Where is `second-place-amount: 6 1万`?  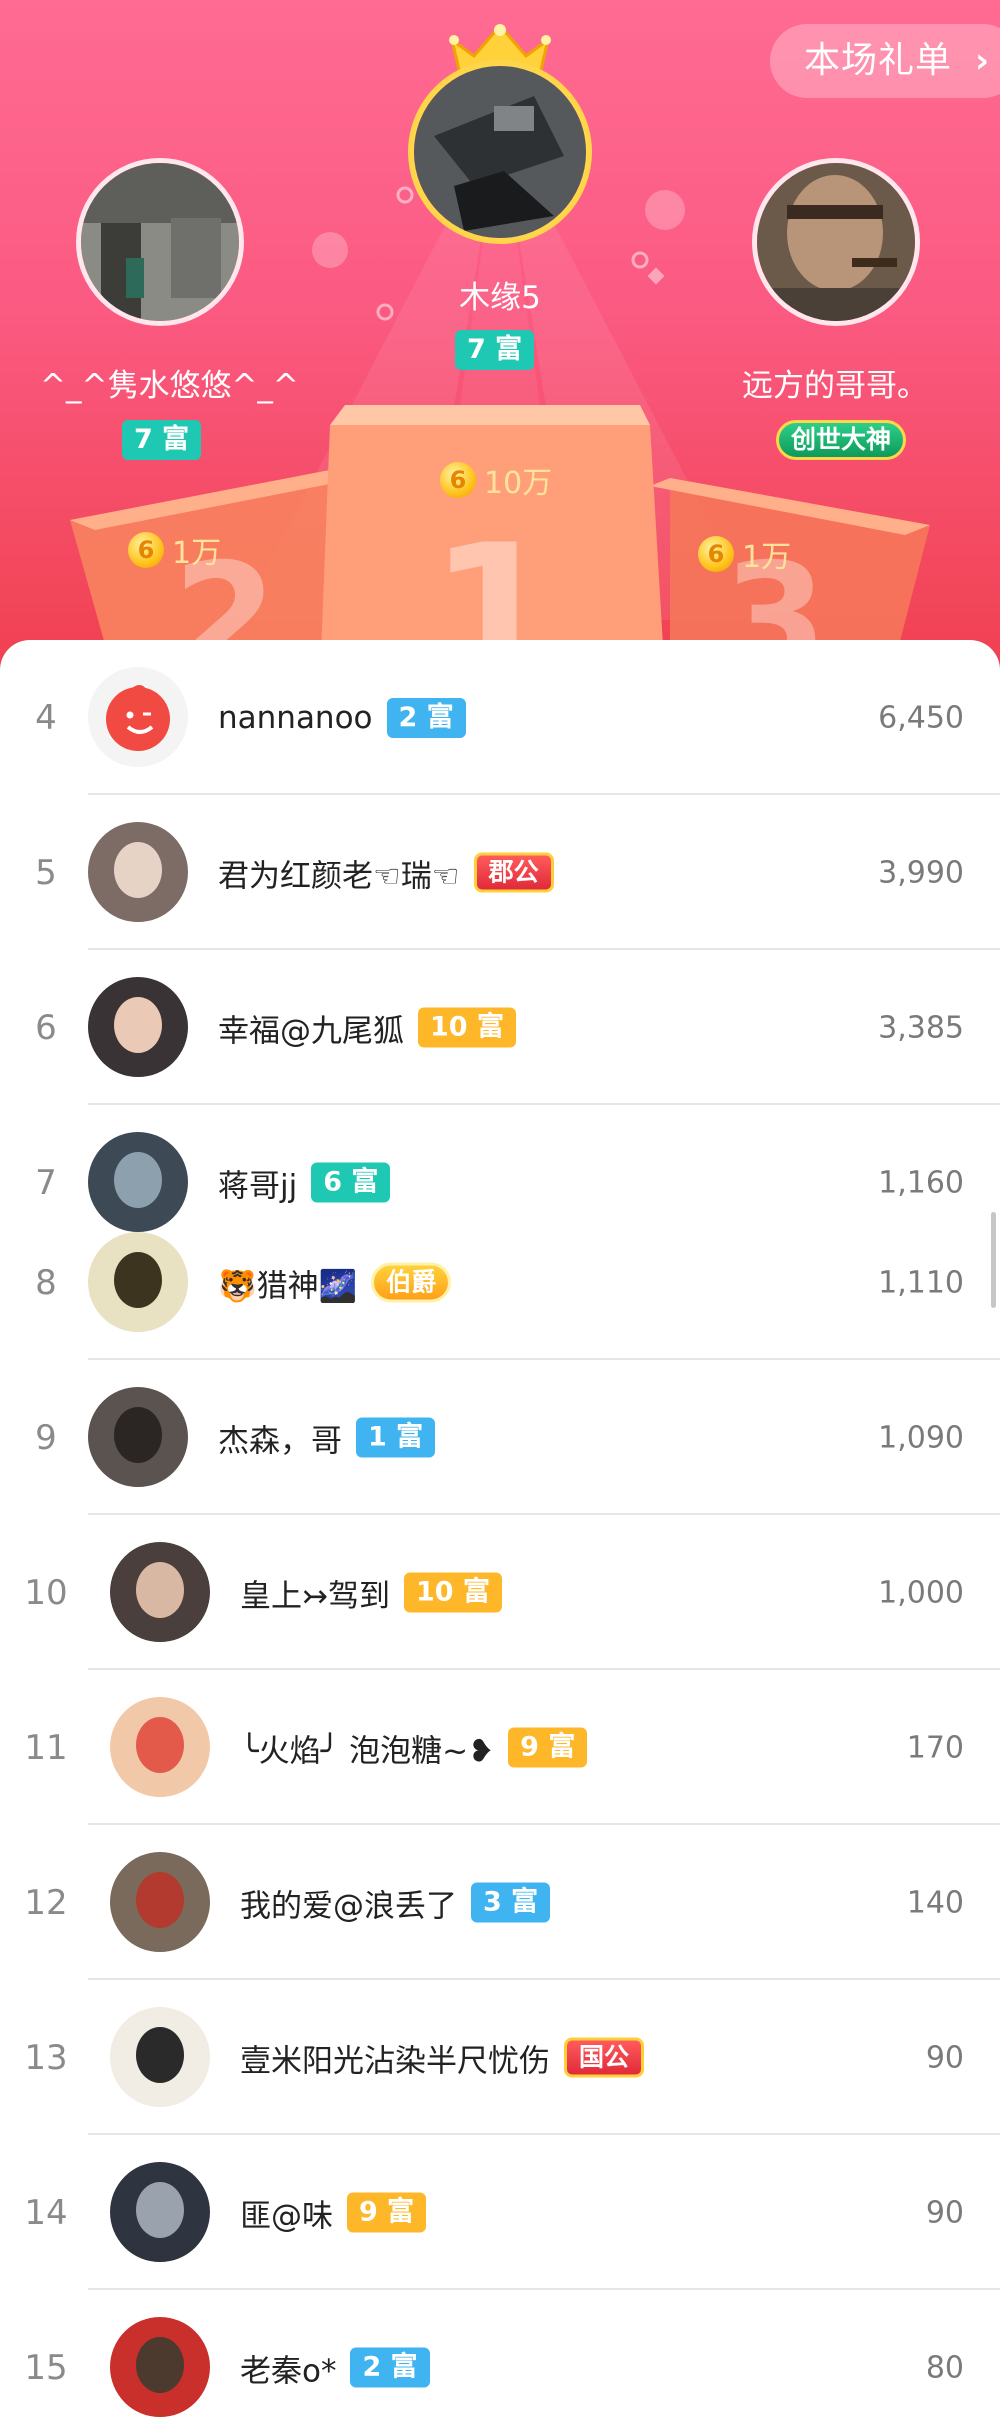
second-place-amount: 6 1万 is located at coordinates (174, 550).